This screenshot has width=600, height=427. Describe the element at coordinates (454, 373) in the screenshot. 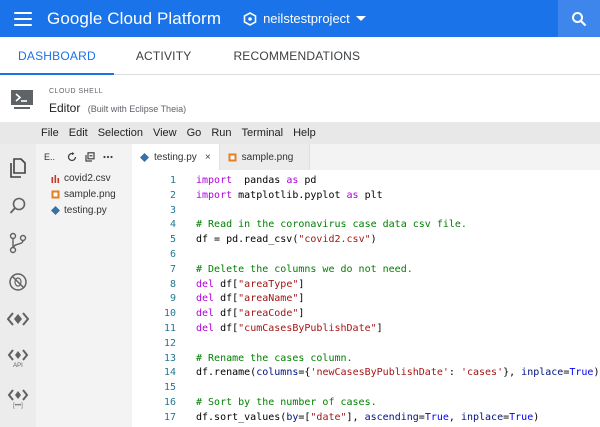

I see `code-token: :` at that location.